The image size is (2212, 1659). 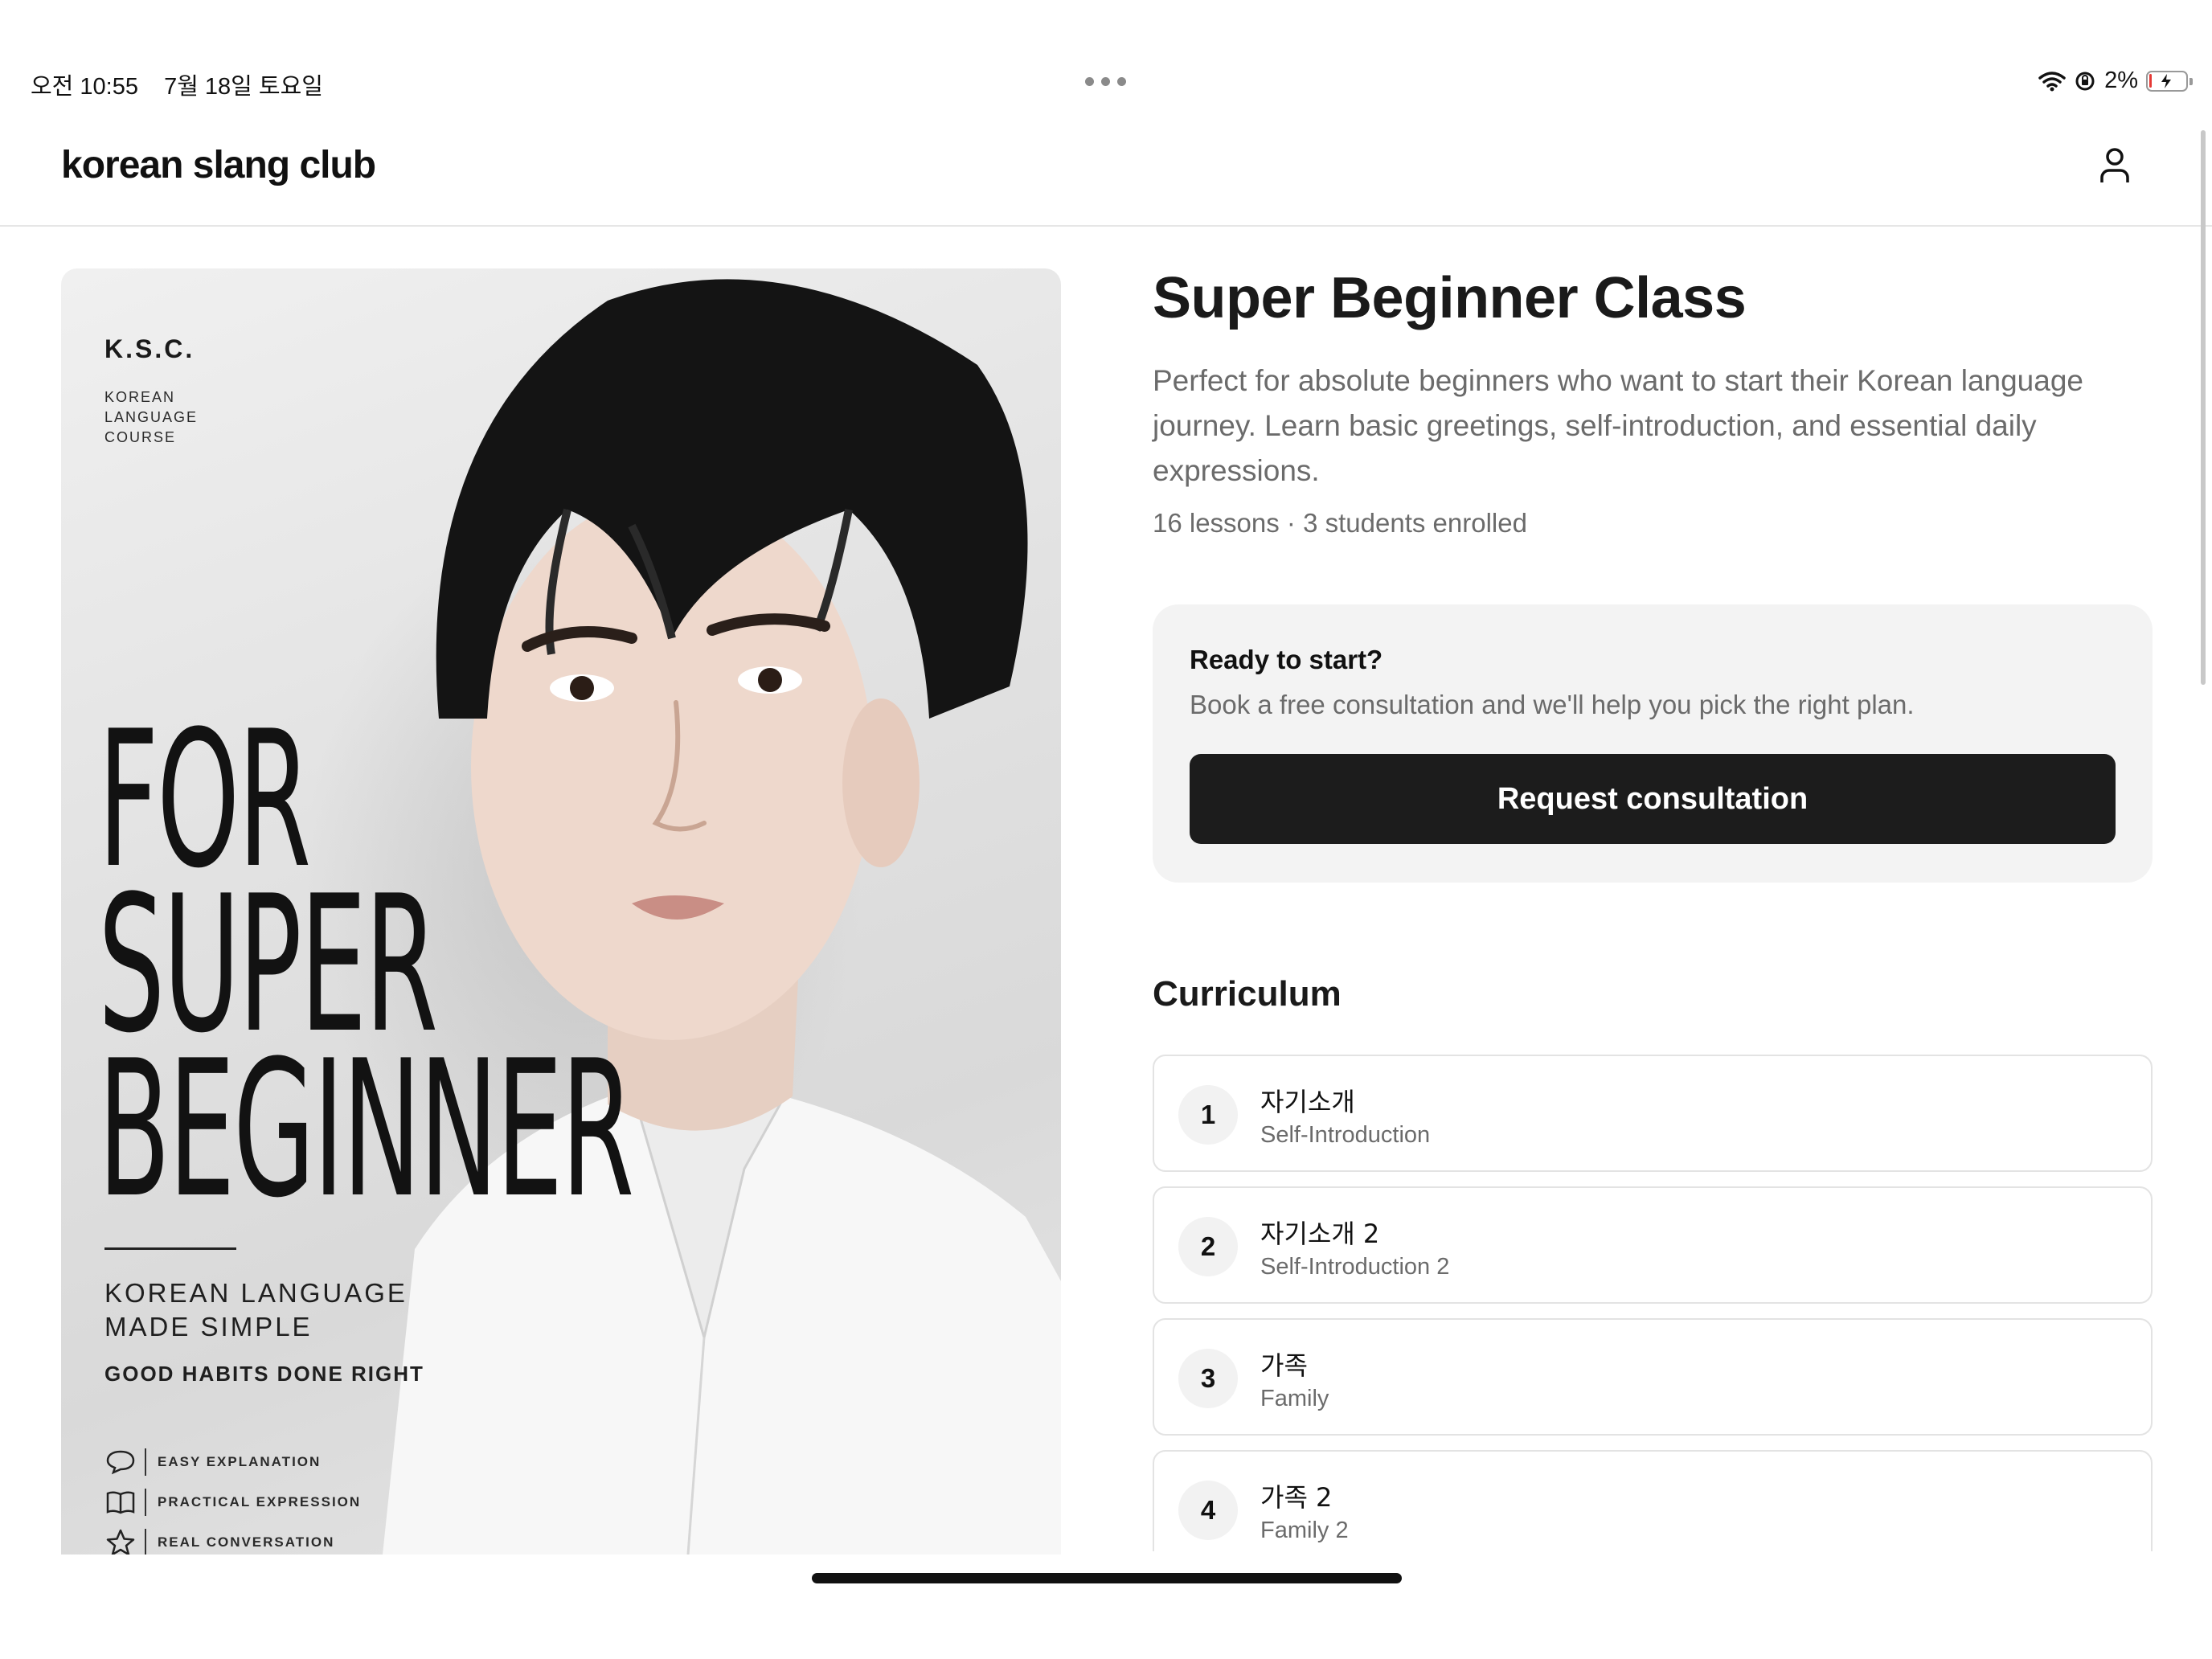 I want to click on cover-tagline: KOREAN LANGUAGE MADE SIMPLE, so click(x=256, y=1310).